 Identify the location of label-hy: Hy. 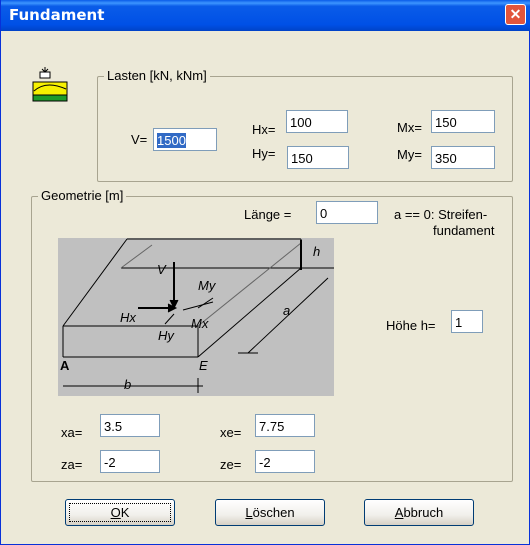
(166, 335).